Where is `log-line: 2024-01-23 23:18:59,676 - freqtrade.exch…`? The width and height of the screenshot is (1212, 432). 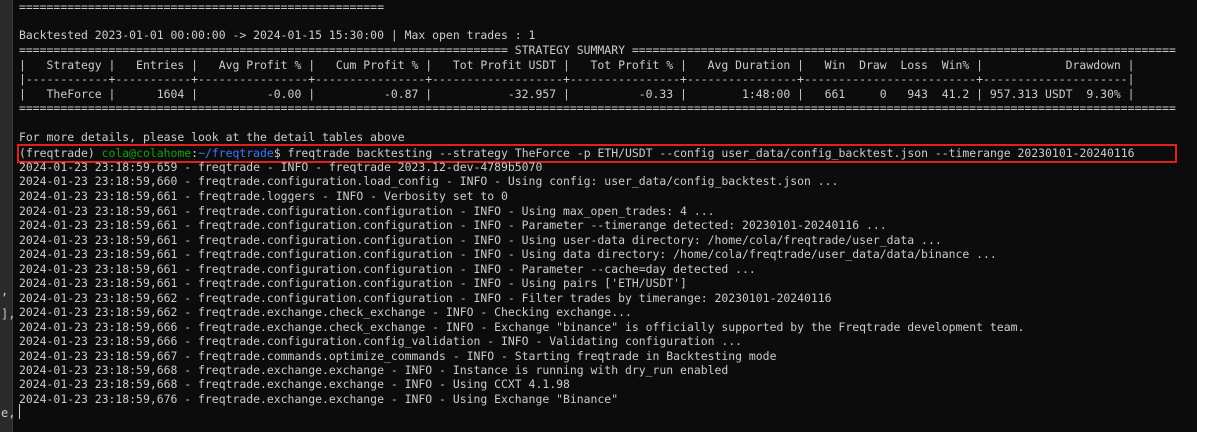
log-line: 2024-01-23 23:18:59,676 - freqtrade.exch… is located at coordinates (319, 399).